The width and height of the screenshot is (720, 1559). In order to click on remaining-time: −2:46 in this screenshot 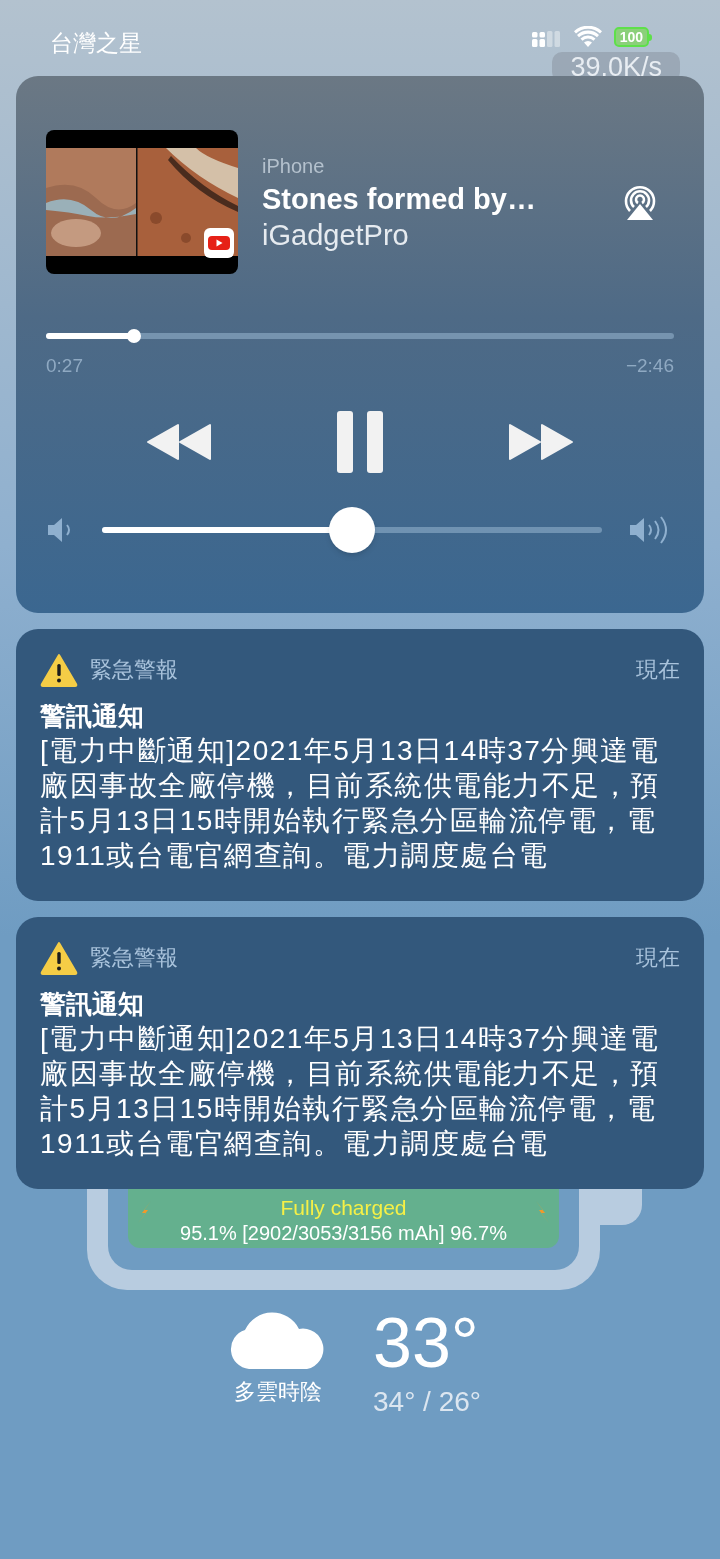, I will do `click(649, 366)`.